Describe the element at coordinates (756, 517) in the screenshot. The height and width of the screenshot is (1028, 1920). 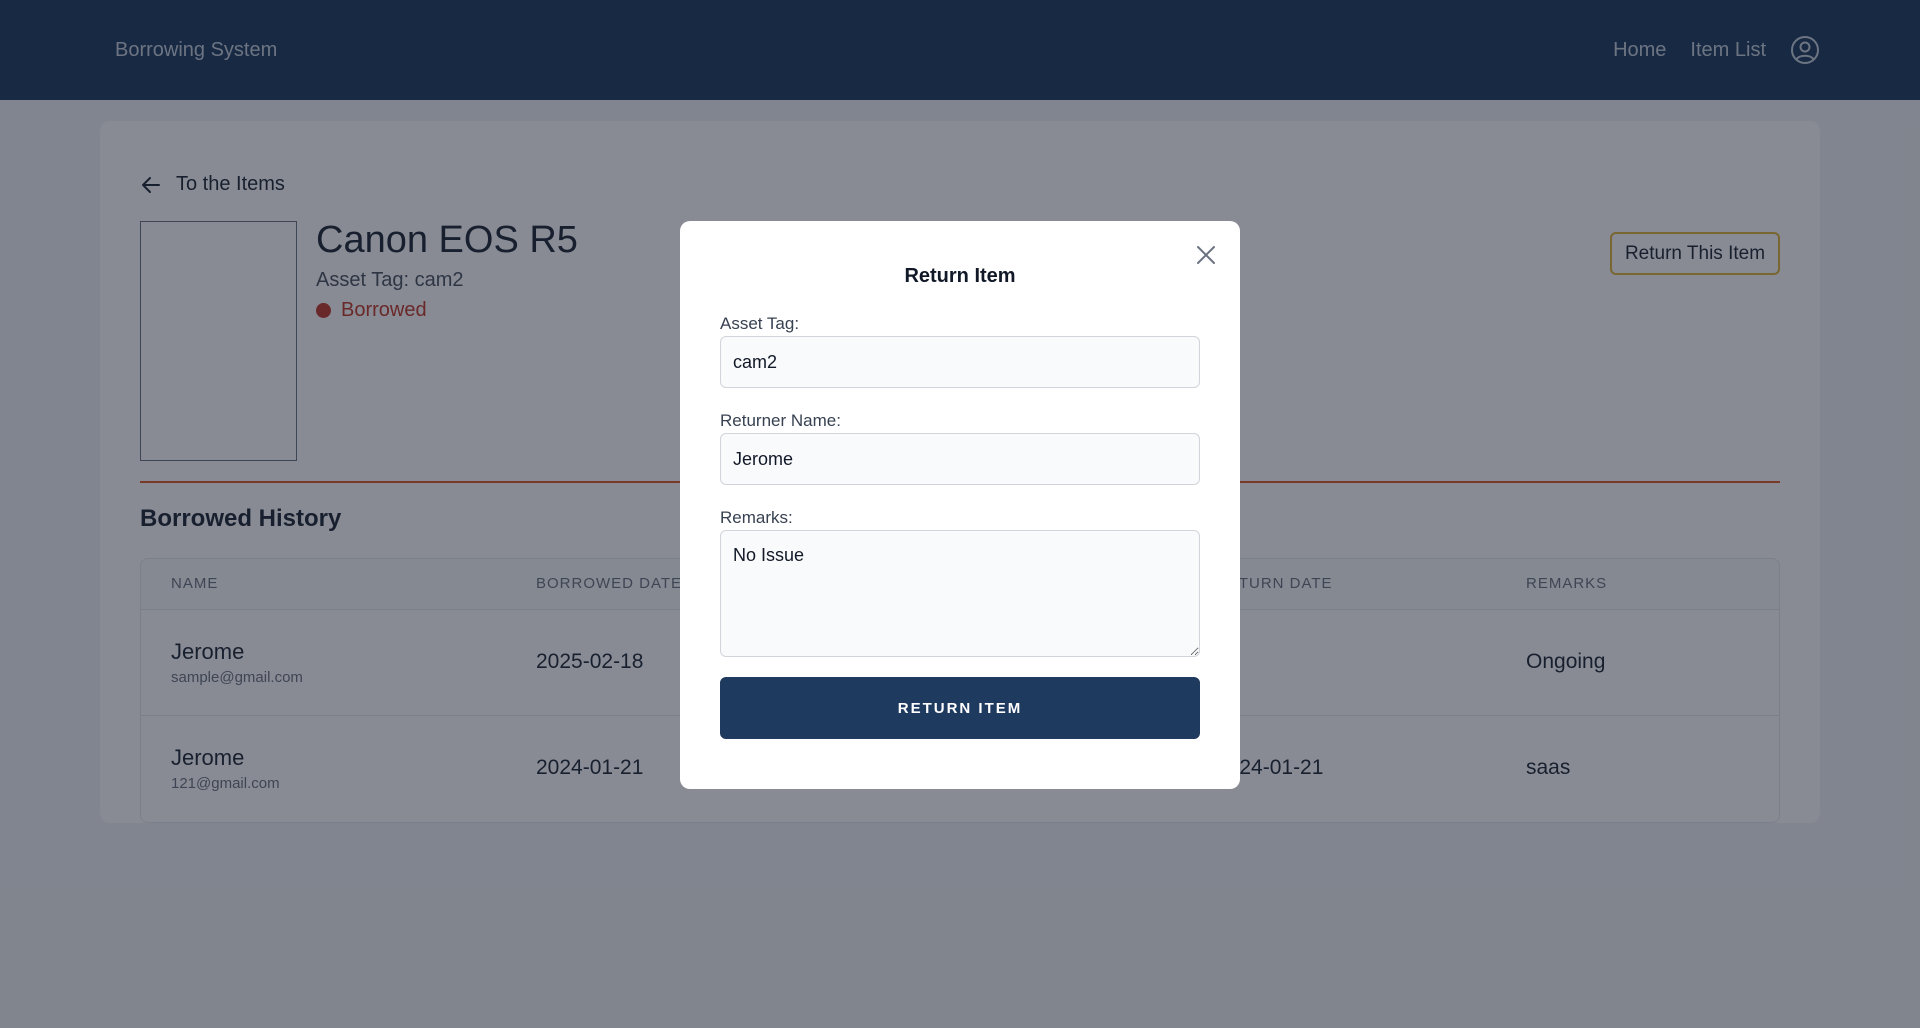
I see `remarks-label: Remarks:` at that location.